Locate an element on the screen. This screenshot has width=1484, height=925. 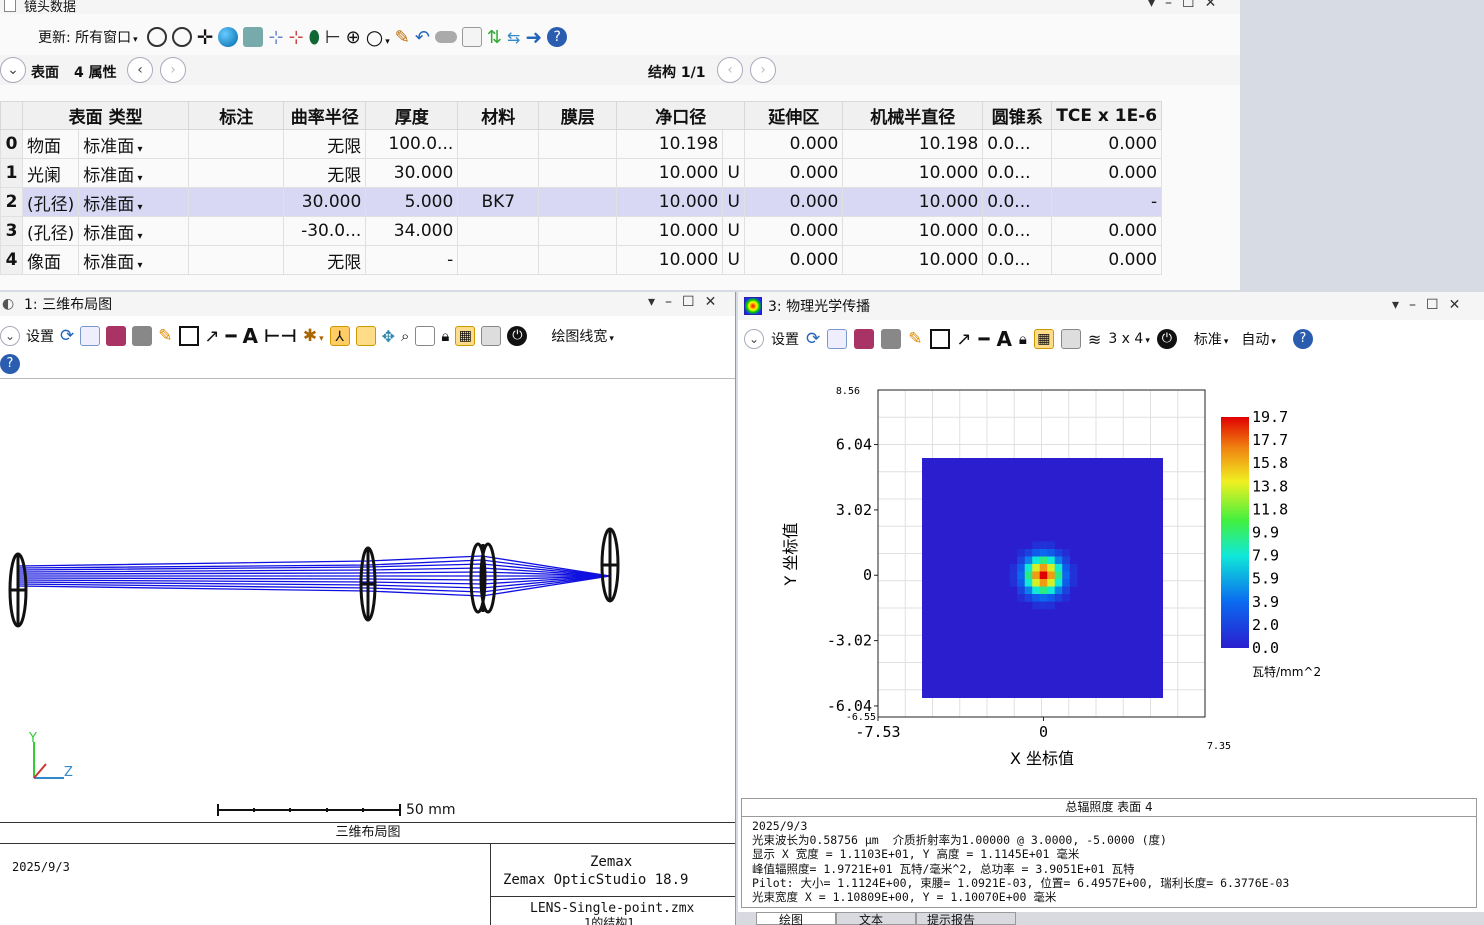
lens-element-icon: ⬮ is located at coordinates (314, 37).